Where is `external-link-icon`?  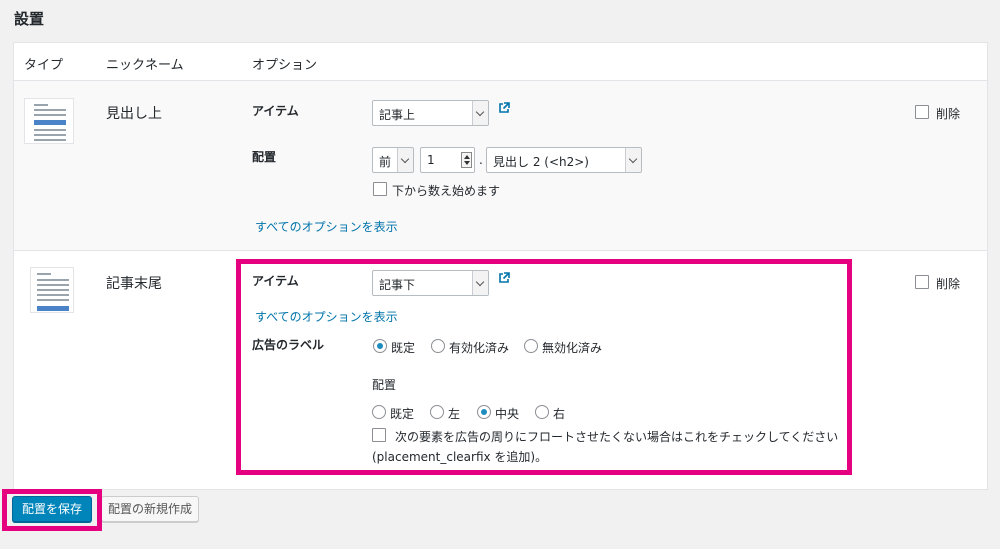 external-link-icon is located at coordinates (504, 108).